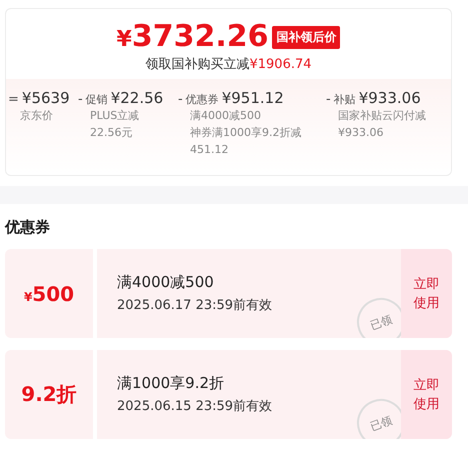 Image resolution: width=468 pixels, height=470 pixels. What do you see at coordinates (37, 116) in the screenshot?
I see `breakdown-note: 京东价` at bounding box center [37, 116].